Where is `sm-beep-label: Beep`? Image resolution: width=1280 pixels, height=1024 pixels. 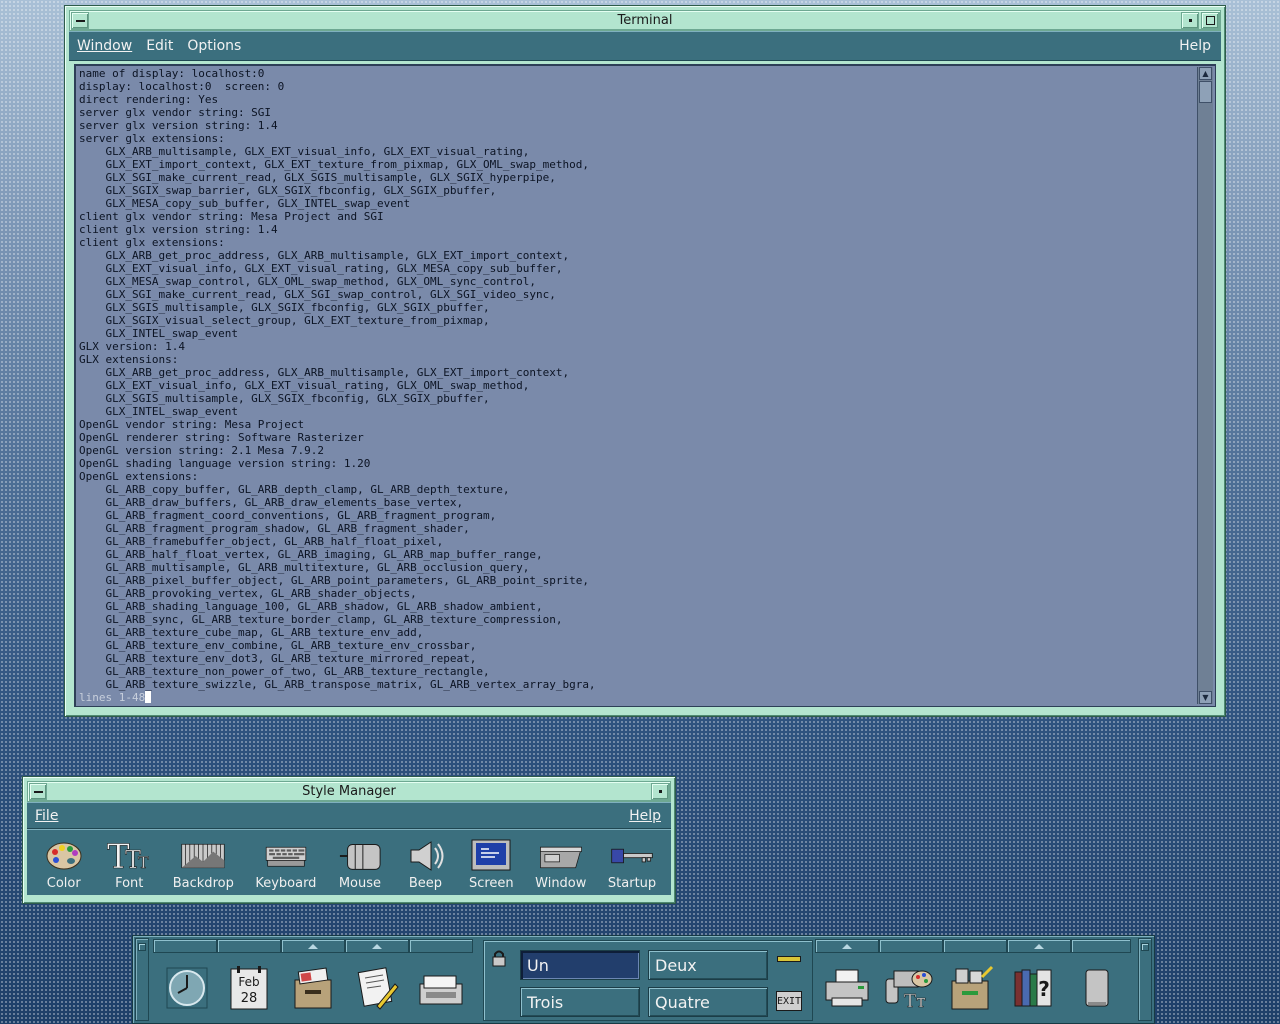 sm-beep-label: Beep is located at coordinates (425, 883).